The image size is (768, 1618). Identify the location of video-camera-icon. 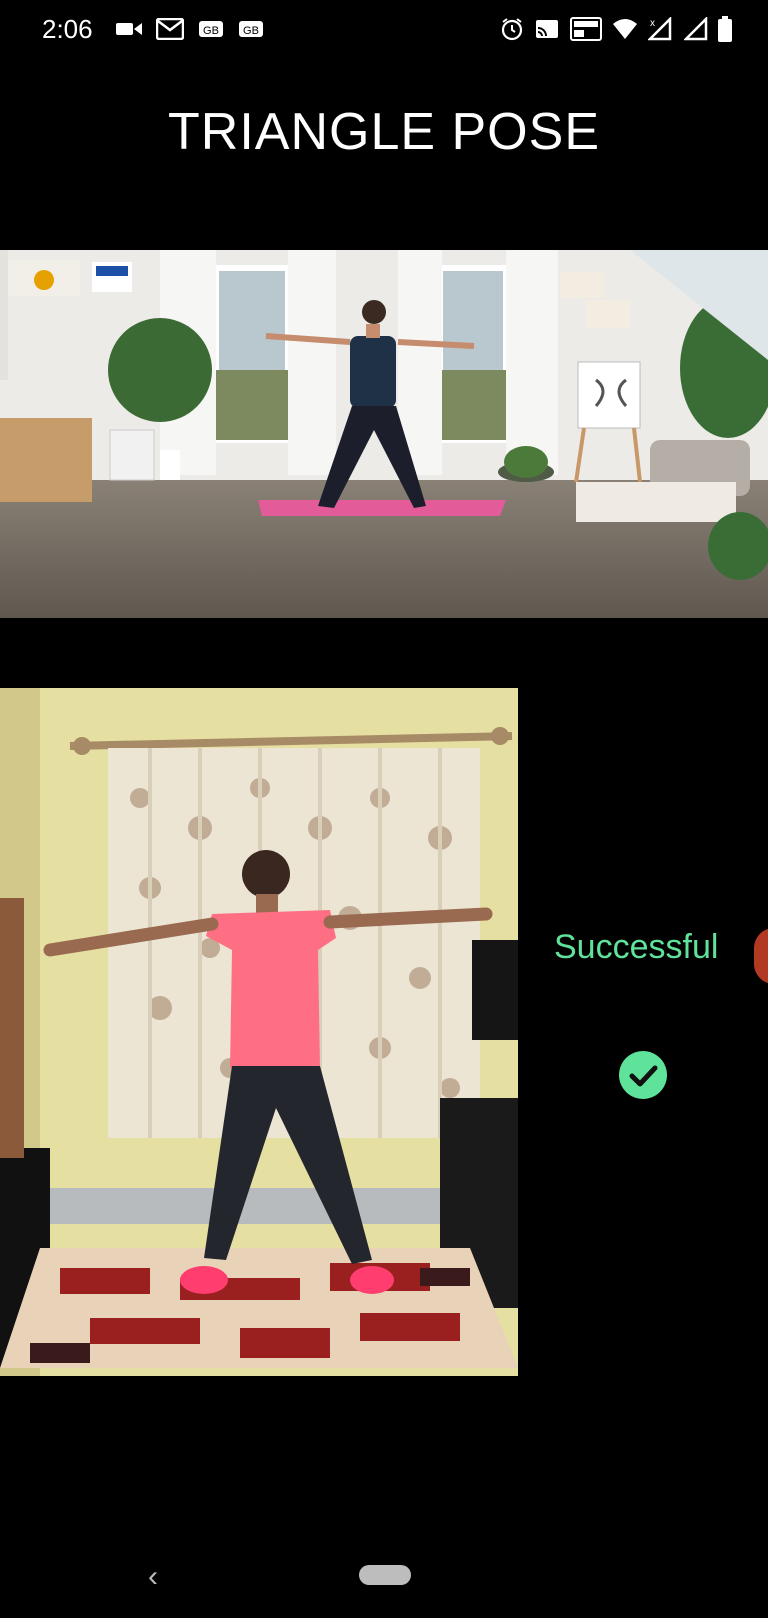
(129, 29).